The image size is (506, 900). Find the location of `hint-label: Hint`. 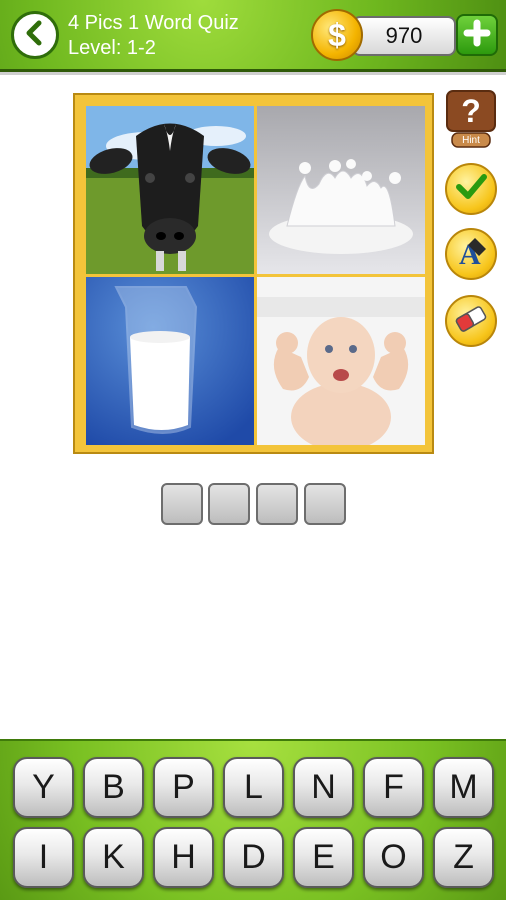

hint-label: Hint is located at coordinates (471, 140).